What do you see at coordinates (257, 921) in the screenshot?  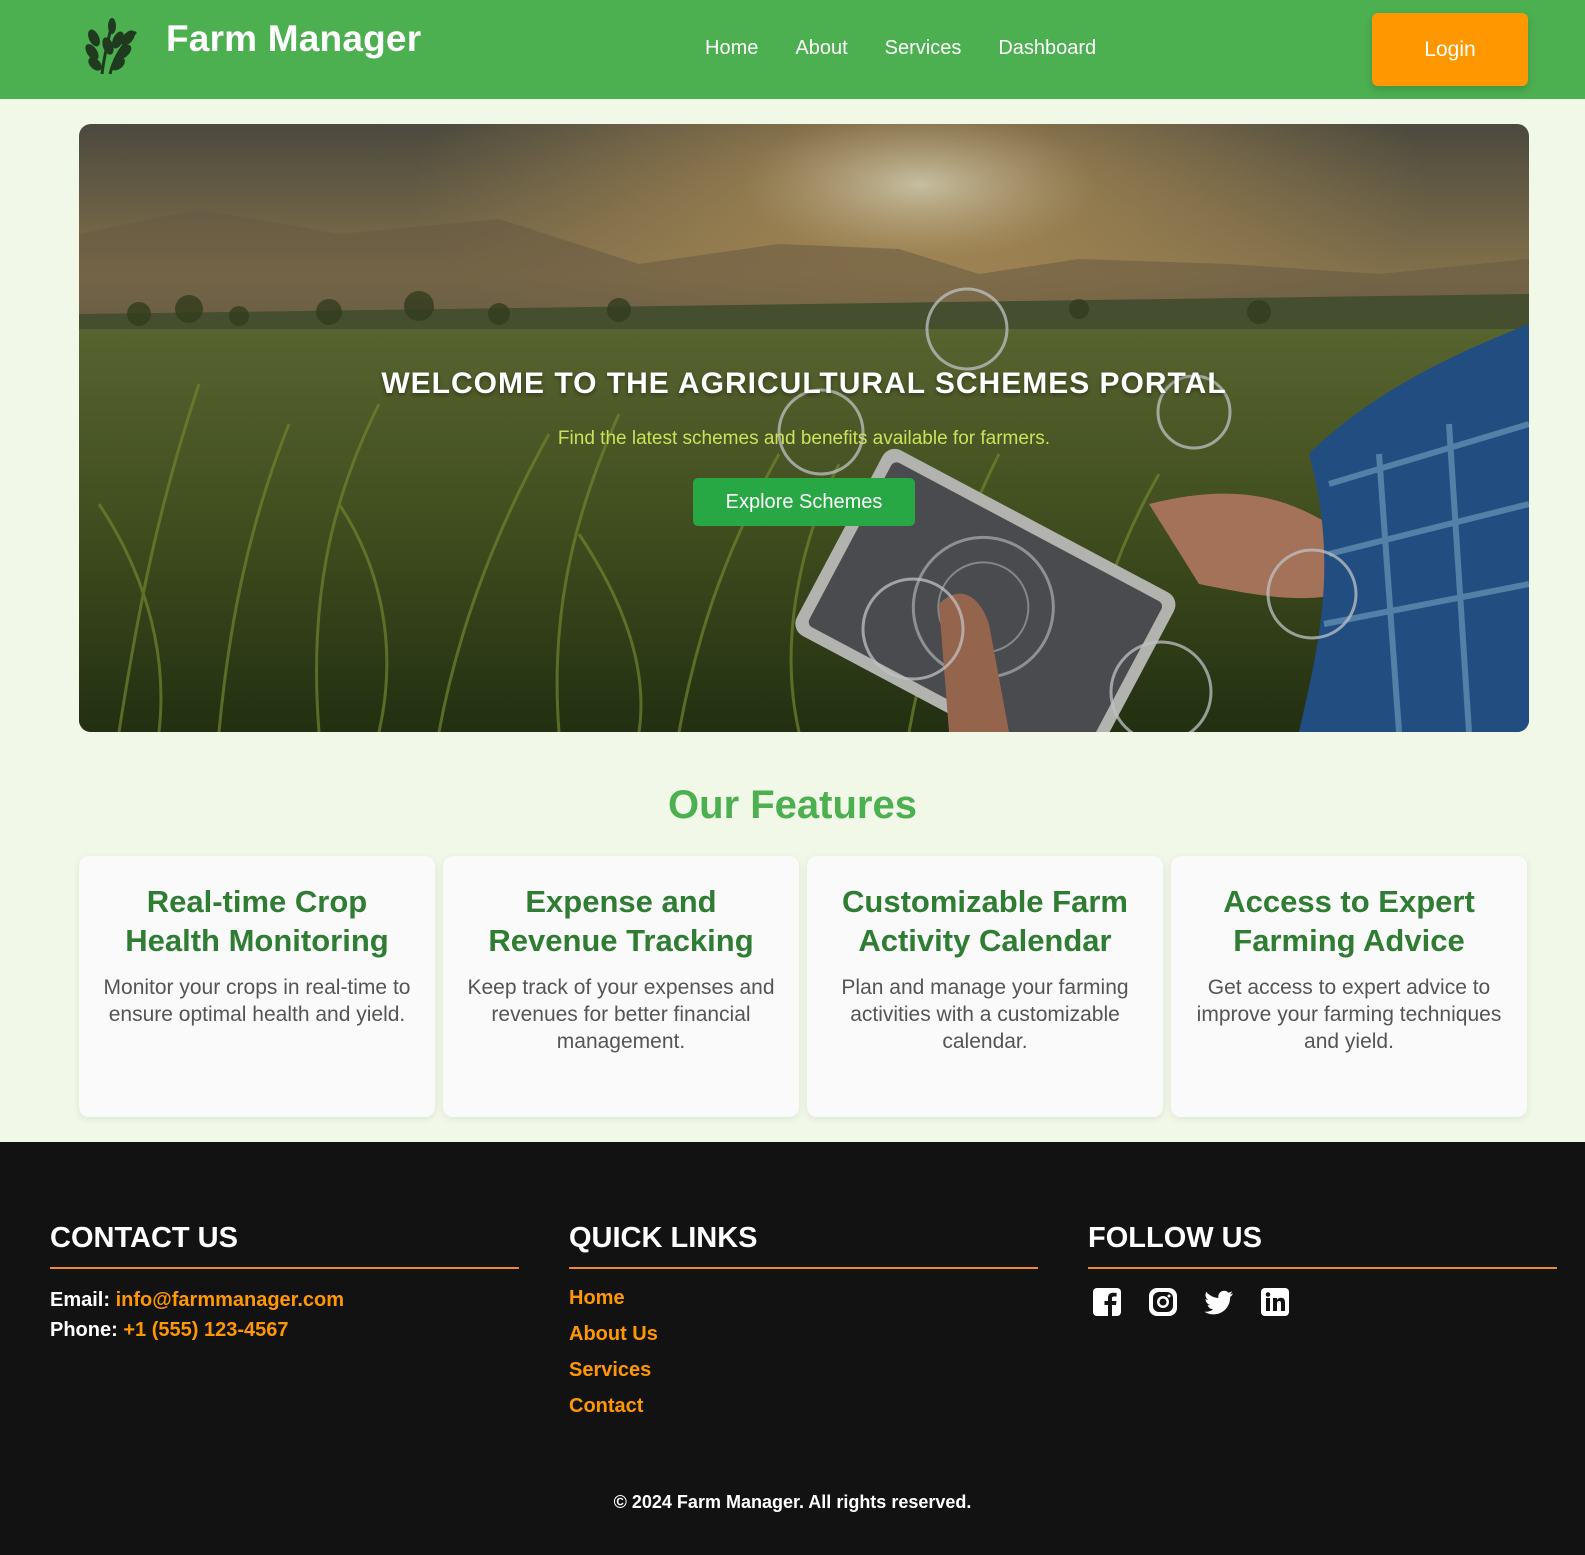 I see `feature-card-title: Real-time Crop Health Monitoring` at bounding box center [257, 921].